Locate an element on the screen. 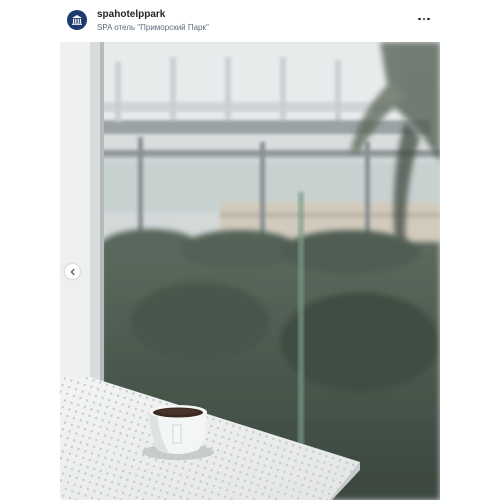 Image resolution: width=500 pixels, height=500 pixels. location-label: SPA отель "Приморский Парк" is located at coordinates (153, 27).